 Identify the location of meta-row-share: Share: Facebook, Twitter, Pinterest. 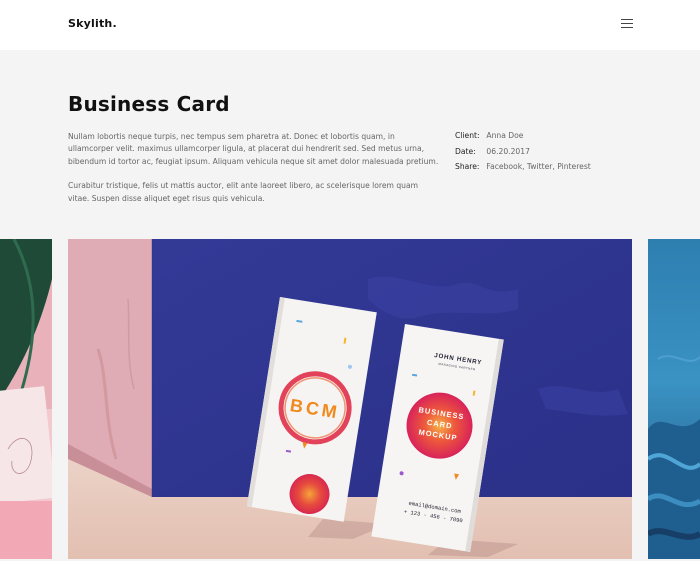
(523, 170).